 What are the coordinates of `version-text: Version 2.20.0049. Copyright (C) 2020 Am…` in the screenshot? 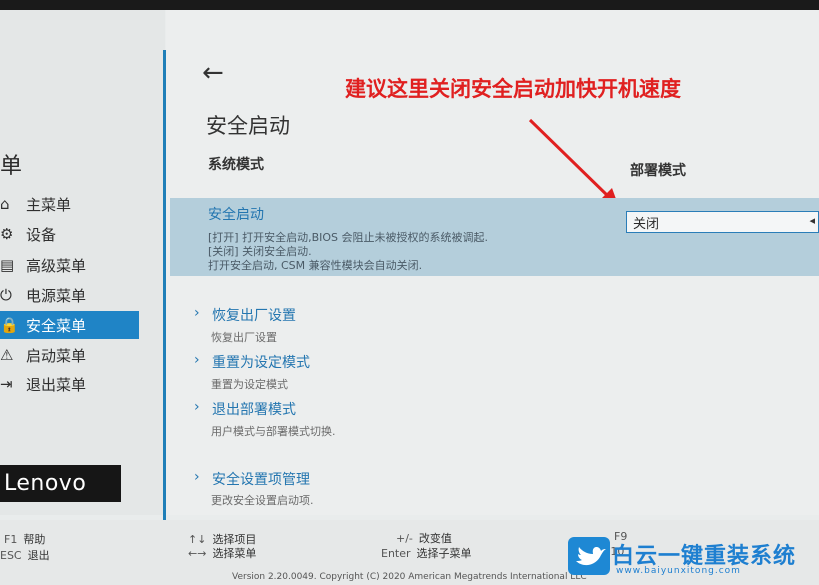 It's located at (409, 577).